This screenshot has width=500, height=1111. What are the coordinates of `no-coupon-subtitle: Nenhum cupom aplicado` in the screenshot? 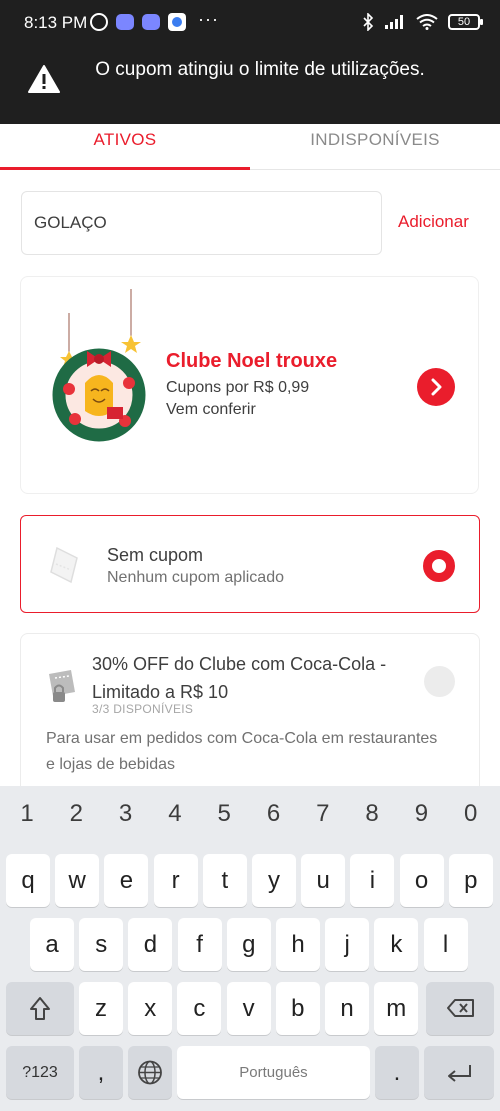 It's located at (195, 577).